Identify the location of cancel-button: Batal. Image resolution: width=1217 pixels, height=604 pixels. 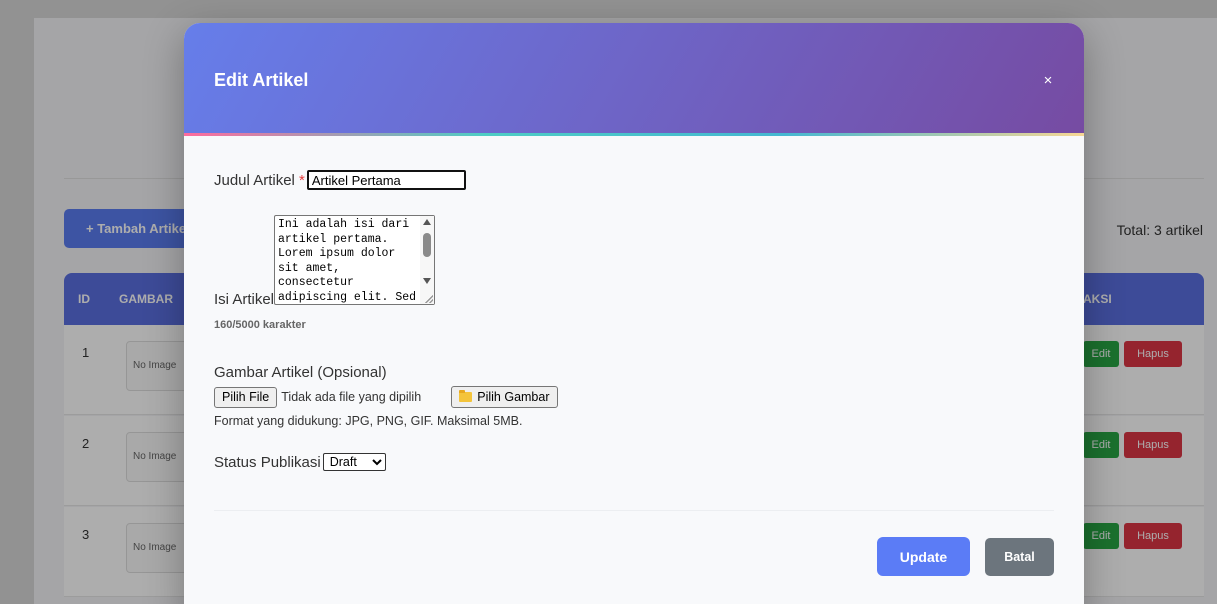
(1019, 557).